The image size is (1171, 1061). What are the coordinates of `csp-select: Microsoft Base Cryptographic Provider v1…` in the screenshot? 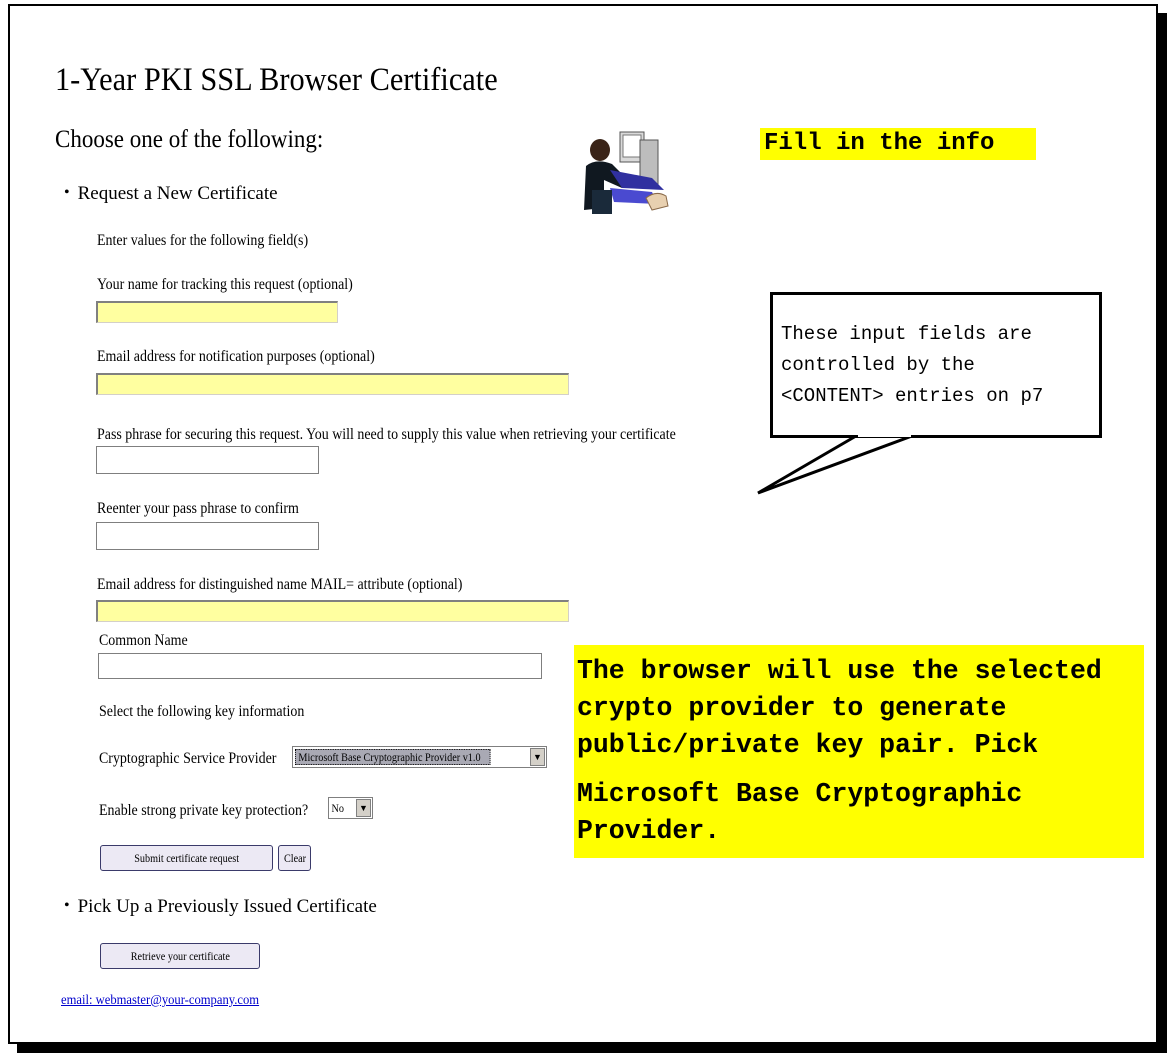 It's located at (419, 757).